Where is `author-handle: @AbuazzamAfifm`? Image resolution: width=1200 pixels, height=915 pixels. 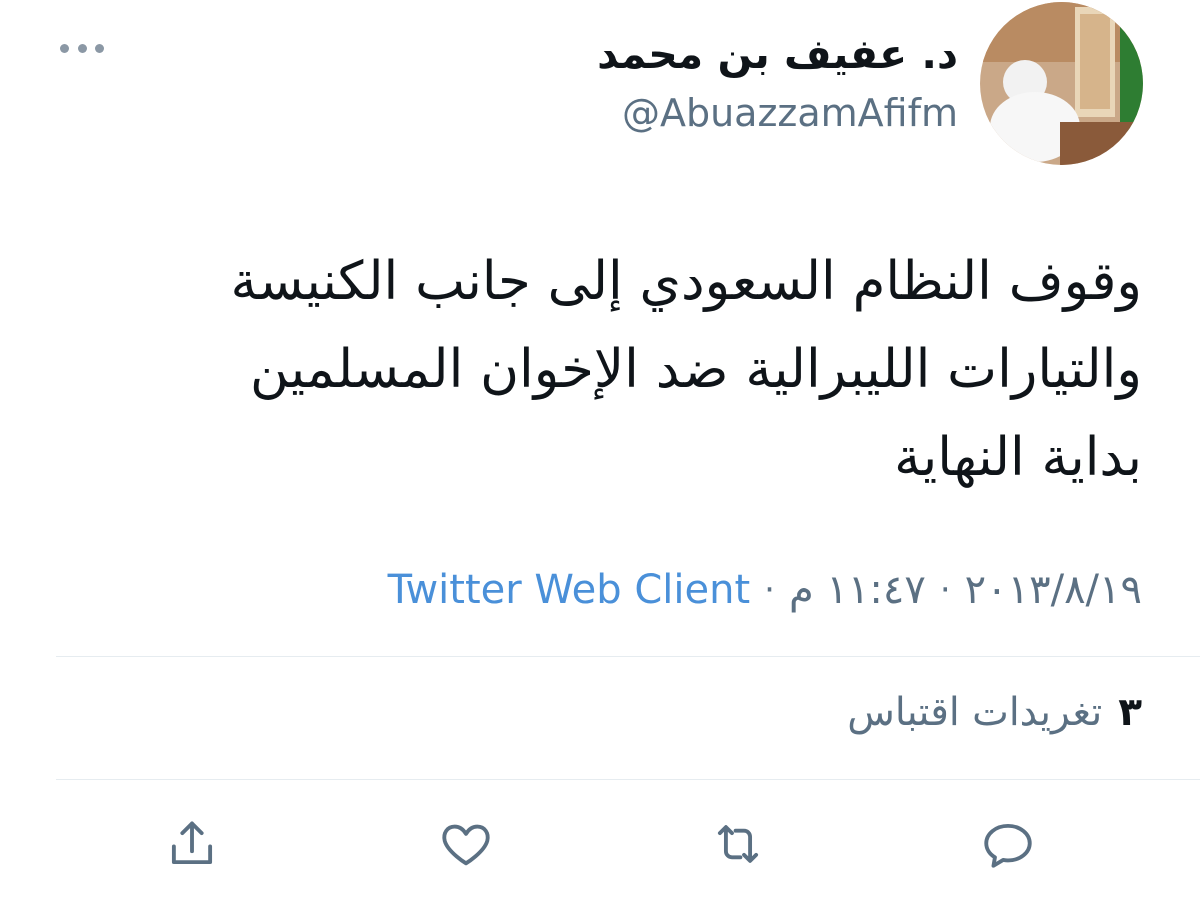
author-handle: @AbuazzamAfifm is located at coordinates (777, 113).